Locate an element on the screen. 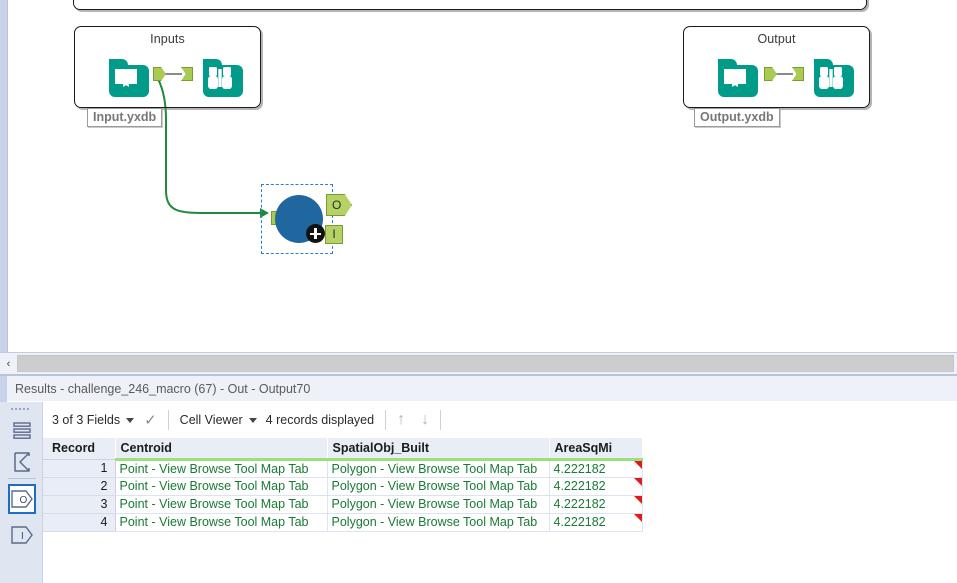  inputs-internal-connector-line is located at coordinates (174, 74).